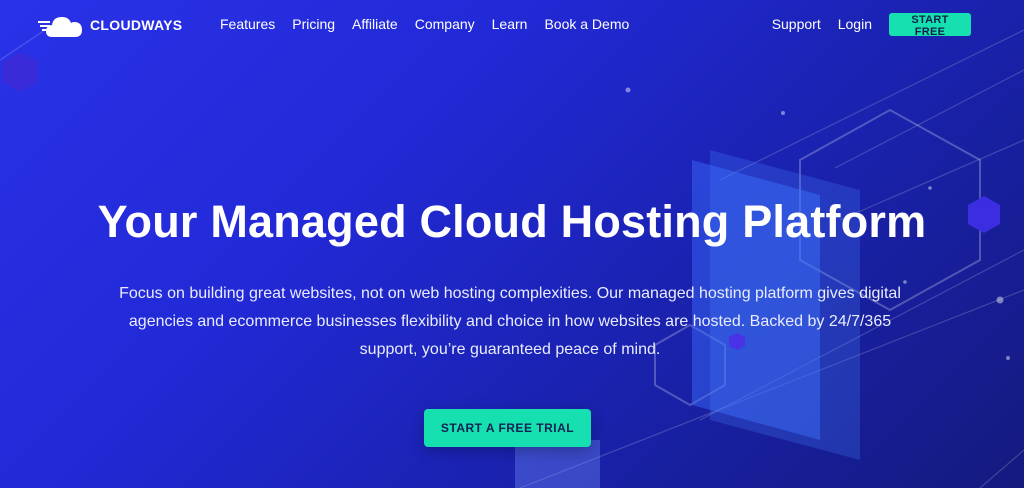 The width and height of the screenshot is (1024, 488). I want to click on cloud-logo-icon, so click(60, 27).